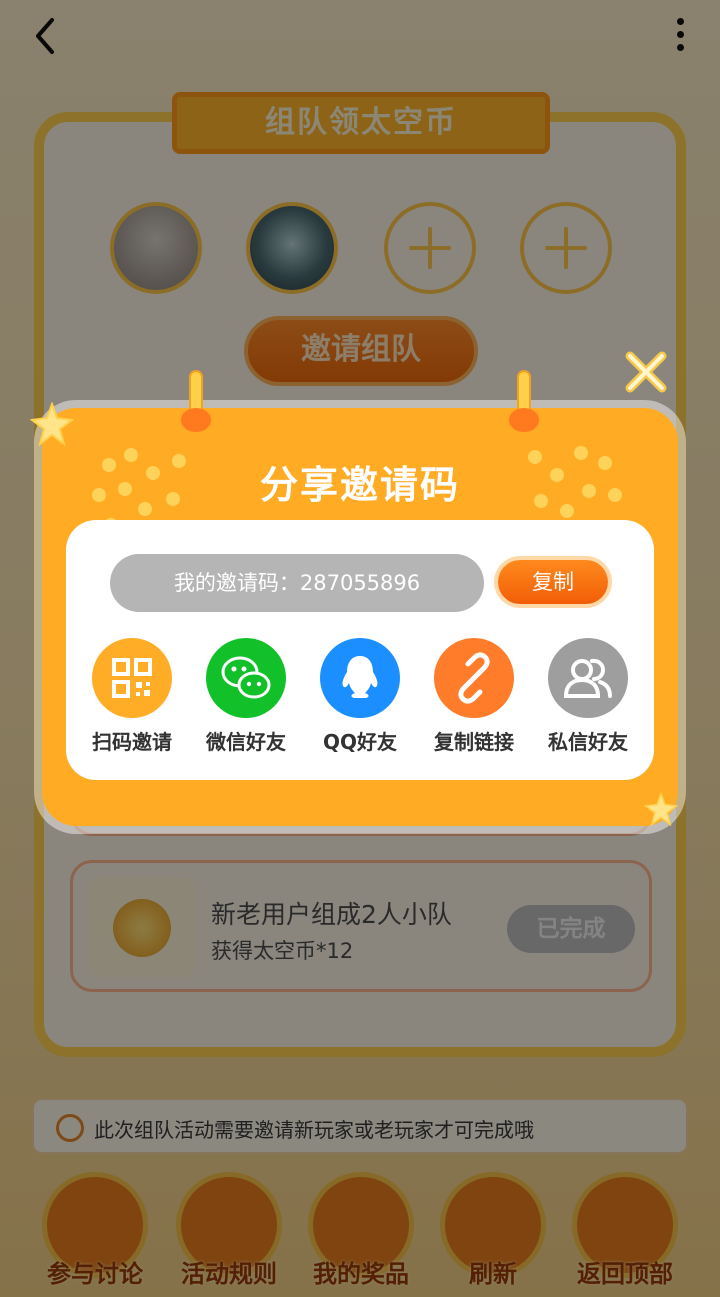  Describe the element at coordinates (297, 583) in the screenshot. I see `invite-code-display: 我的邀请码：287055896` at that location.